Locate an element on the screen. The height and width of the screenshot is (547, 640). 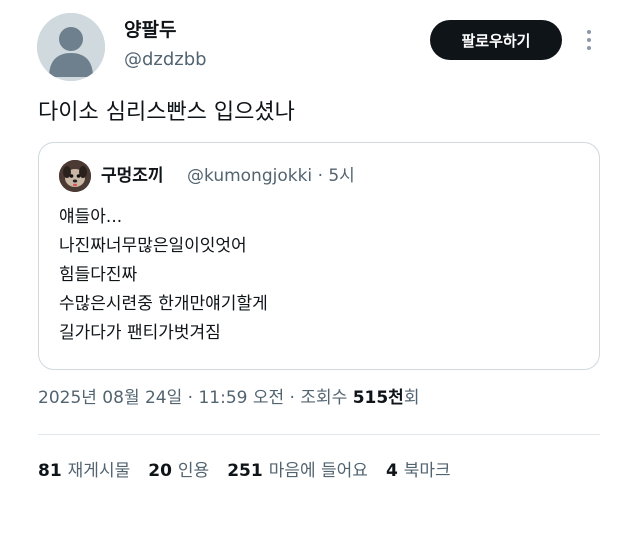
default-person-icon is located at coordinates (71, 47).